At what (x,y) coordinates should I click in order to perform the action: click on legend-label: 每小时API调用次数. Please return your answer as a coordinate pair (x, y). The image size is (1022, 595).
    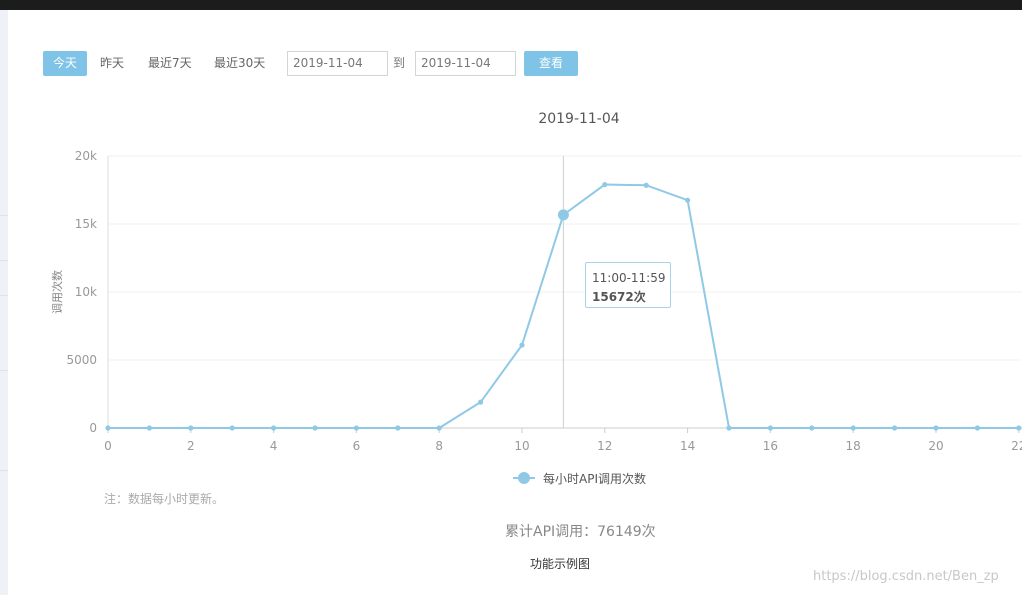
    Looking at the image, I should click on (594, 478).